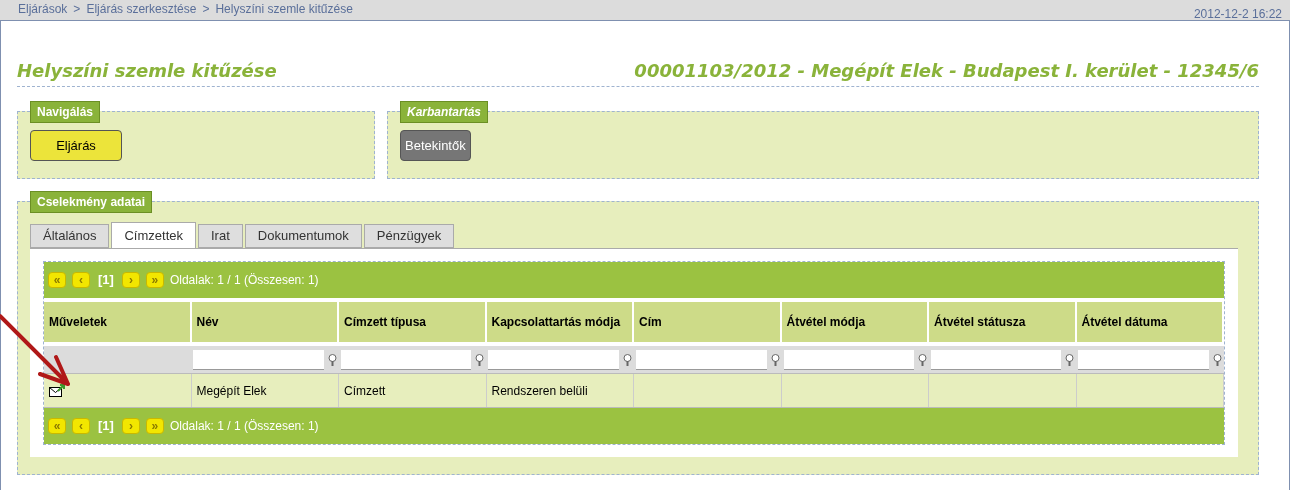  I want to click on tab: Címzettek, so click(153, 235).